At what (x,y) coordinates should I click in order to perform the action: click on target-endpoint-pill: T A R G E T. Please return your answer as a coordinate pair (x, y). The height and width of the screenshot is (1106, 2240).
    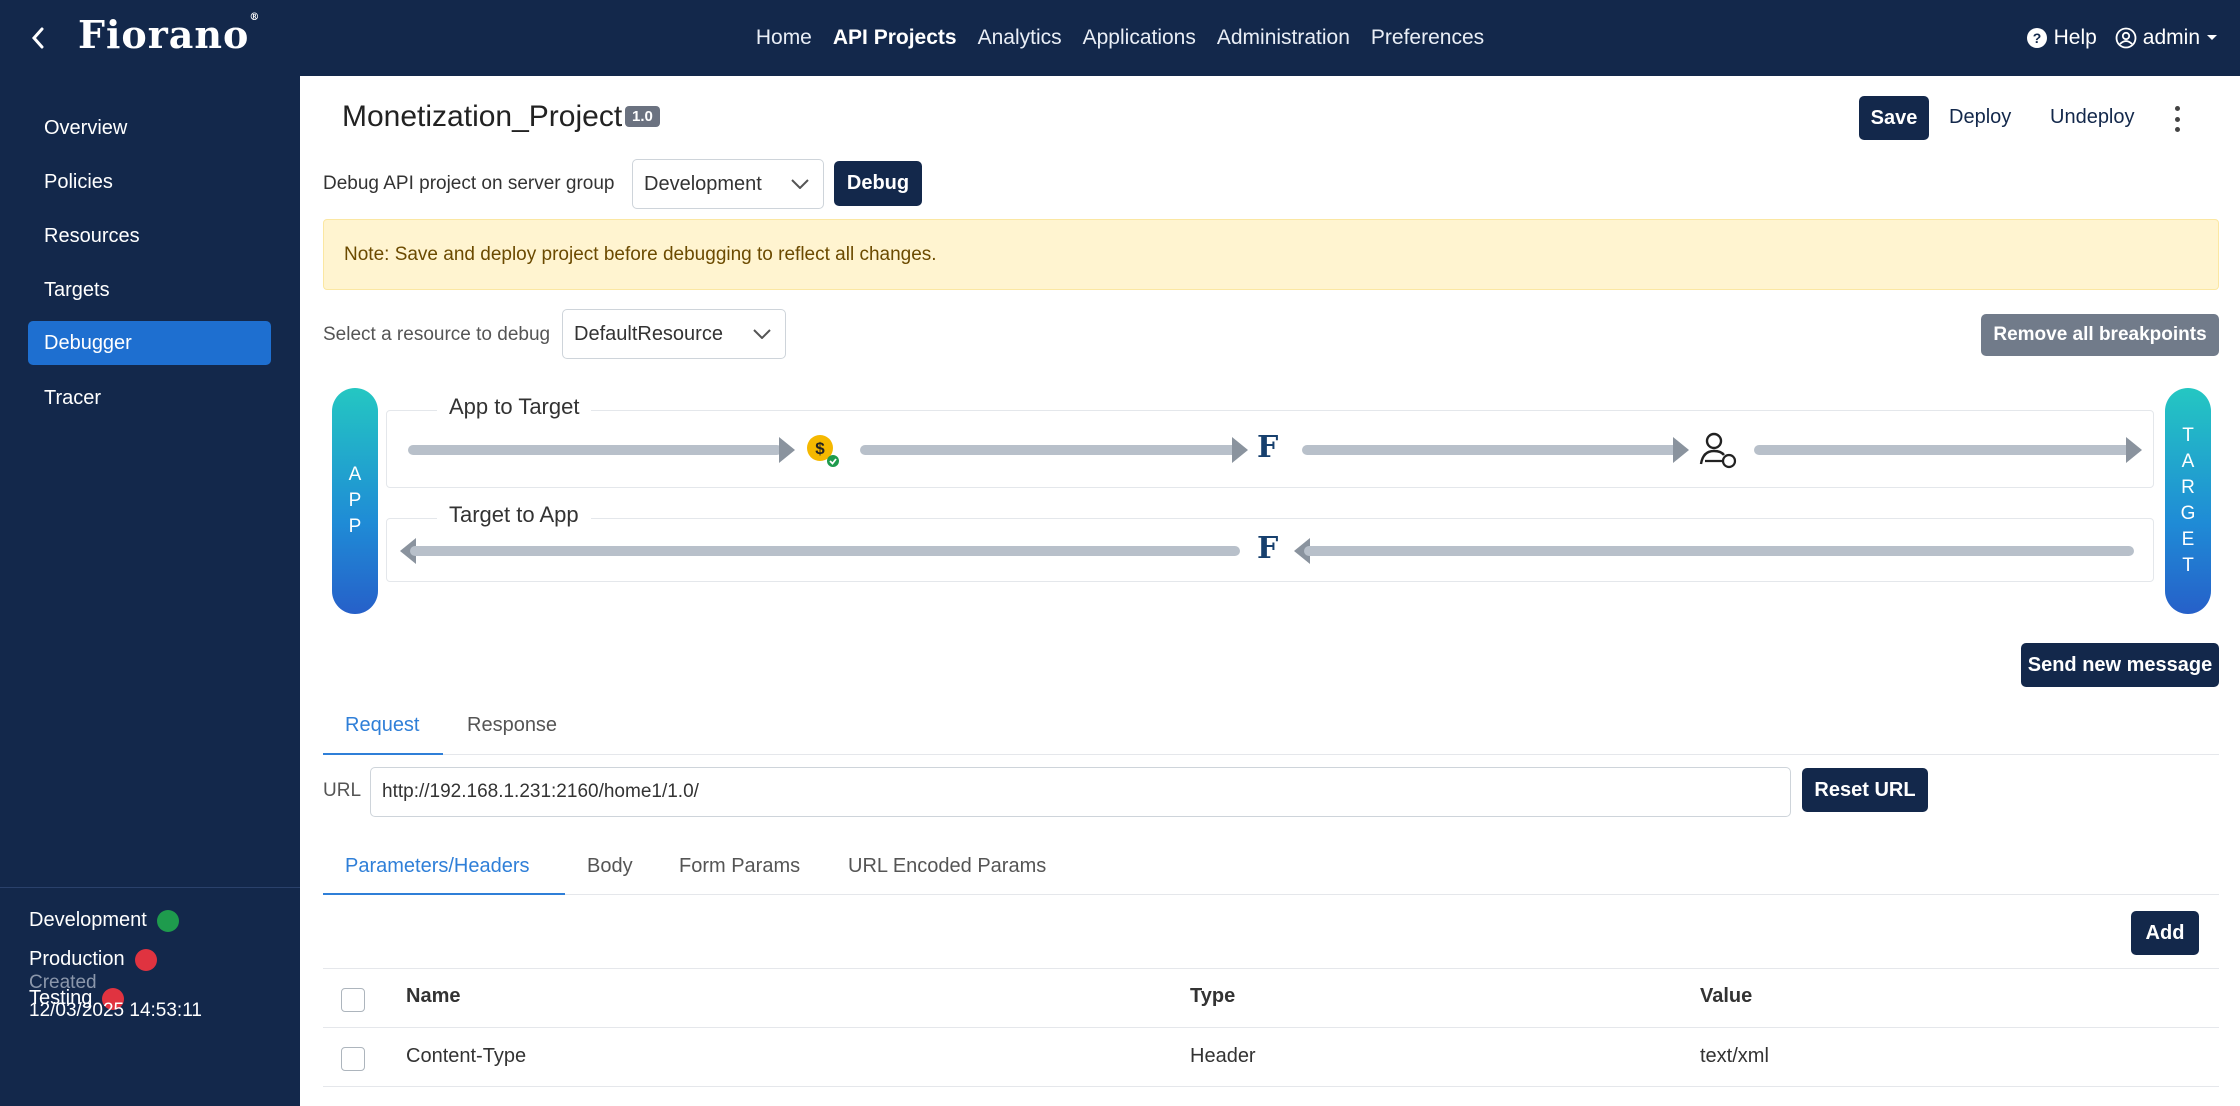
    Looking at the image, I should click on (2188, 501).